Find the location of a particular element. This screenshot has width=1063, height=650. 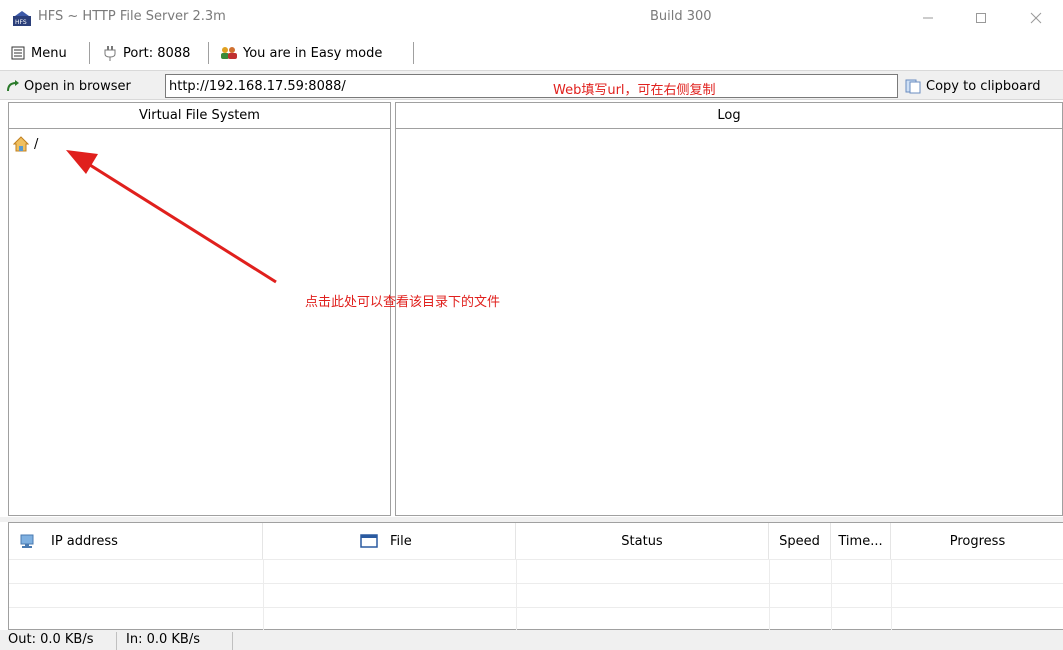

column-speed-label: Speed is located at coordinates (799, 541).